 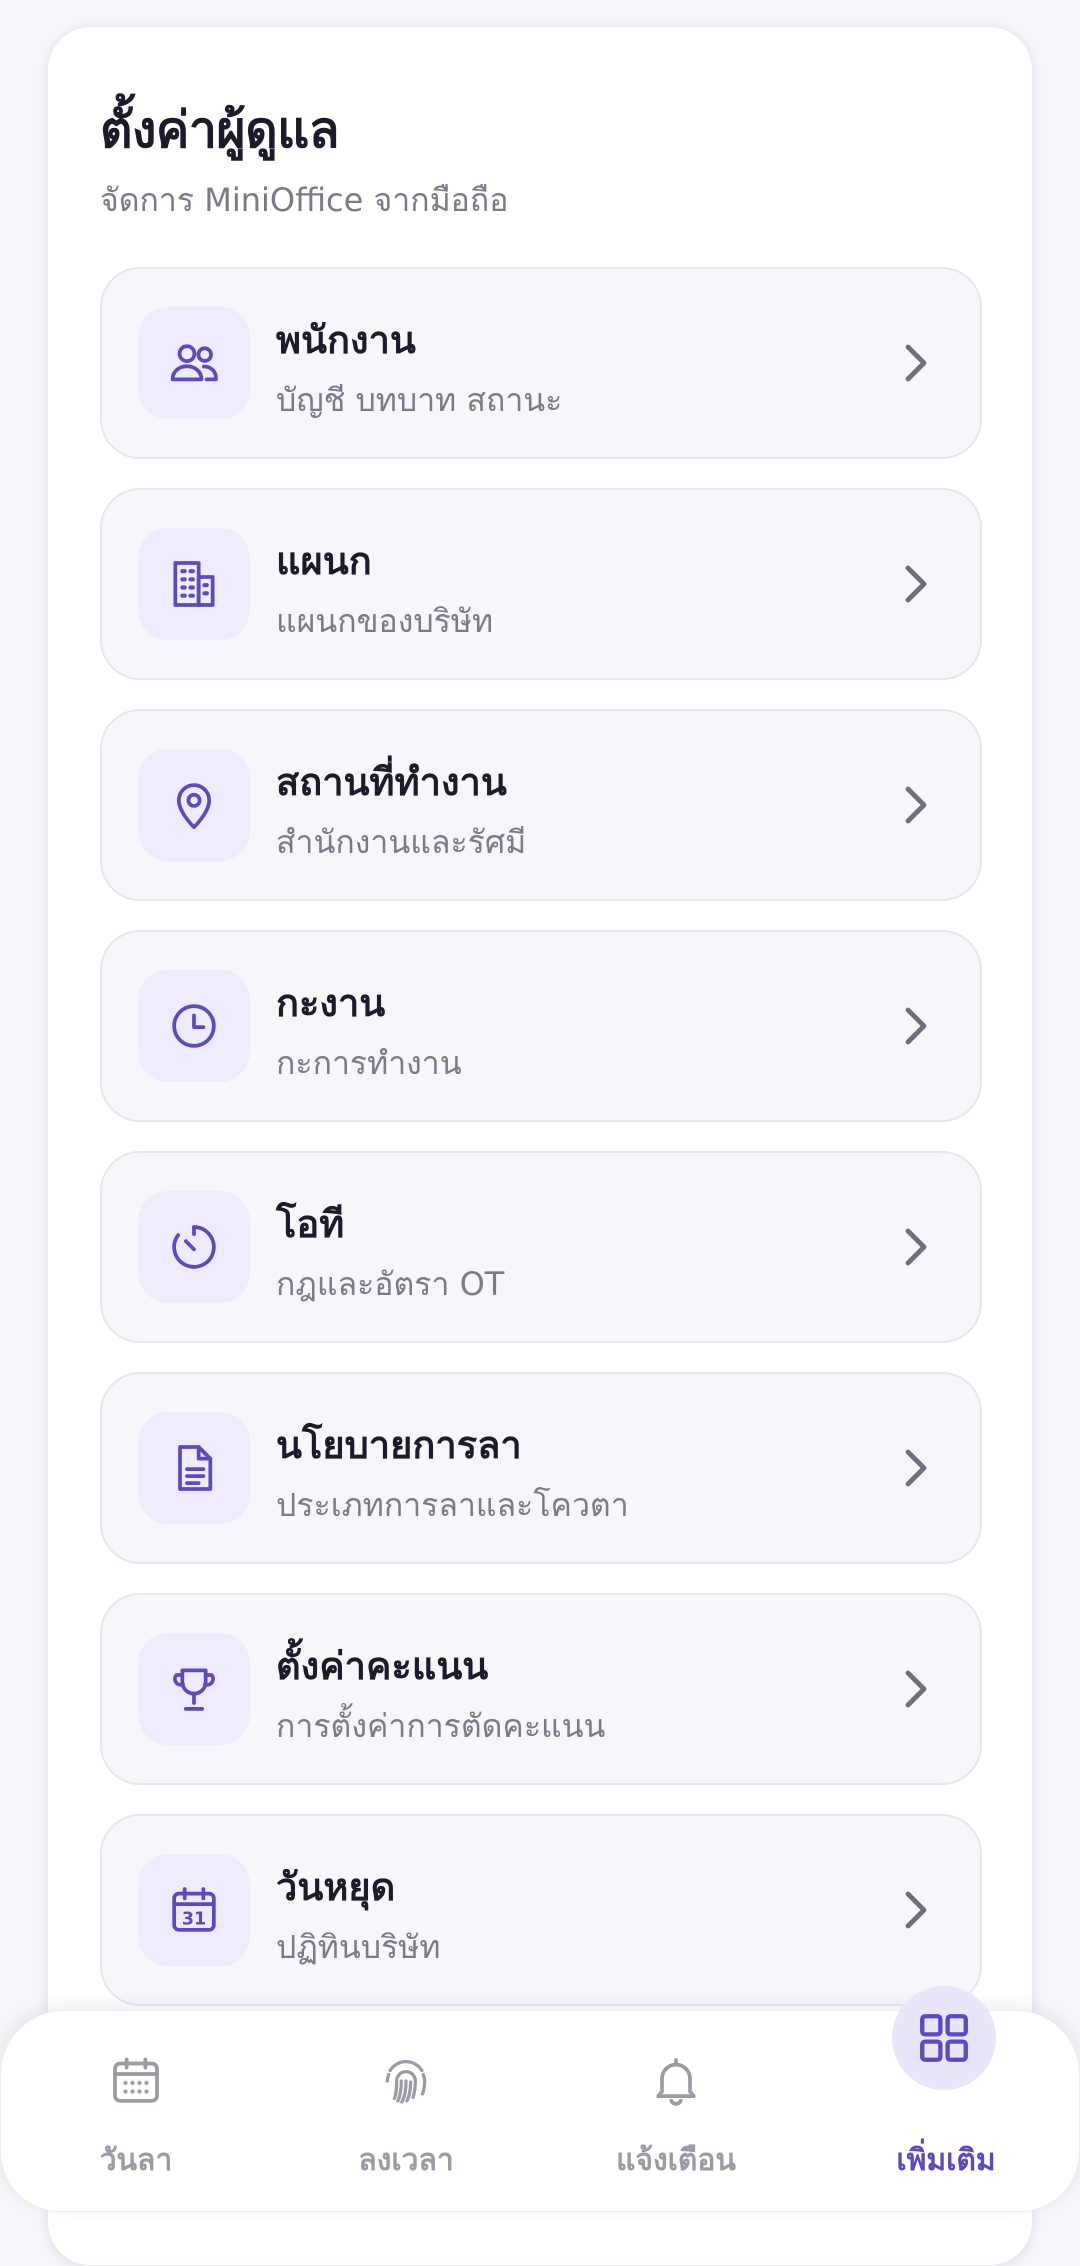 I want to click on menu-item-description: แผนกของบริษัท, so click(x=385, y=621).